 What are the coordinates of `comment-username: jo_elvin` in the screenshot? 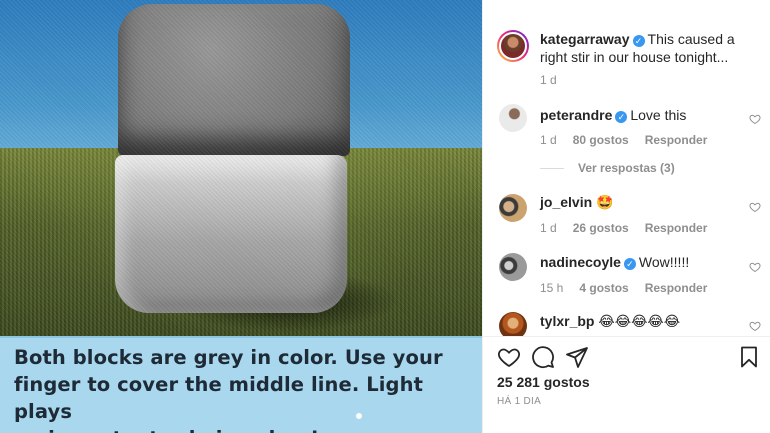 It's located at (566, 202).